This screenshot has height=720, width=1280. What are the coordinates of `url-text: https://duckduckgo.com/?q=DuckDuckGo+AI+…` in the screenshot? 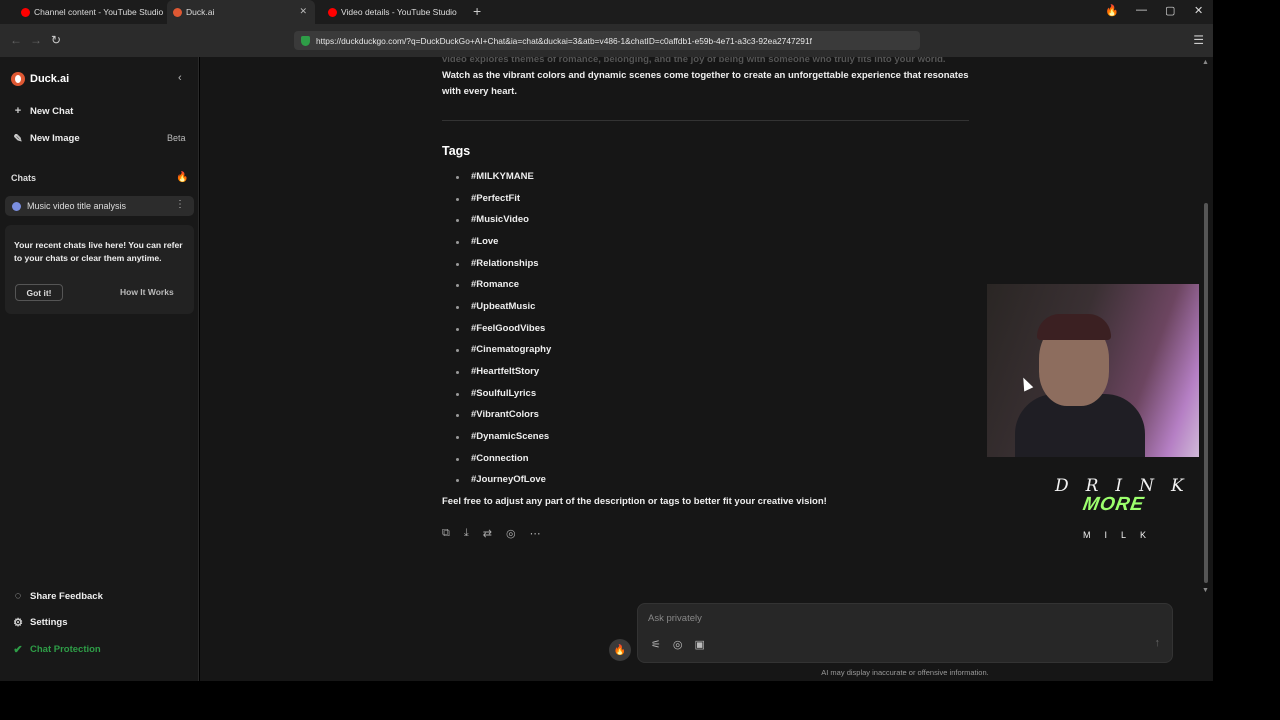 It's located at (564, 41).